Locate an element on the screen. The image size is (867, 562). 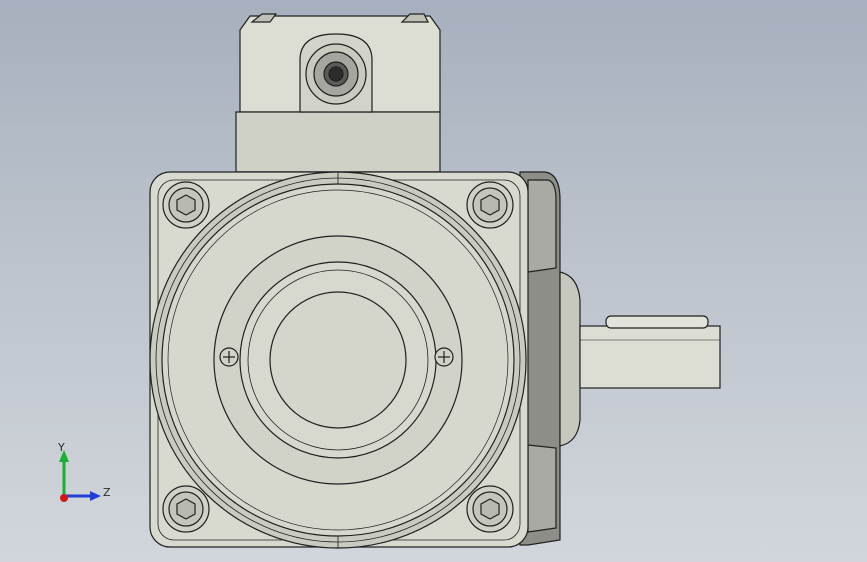
z-axis-label: Z is located at coordinates (107, 492).